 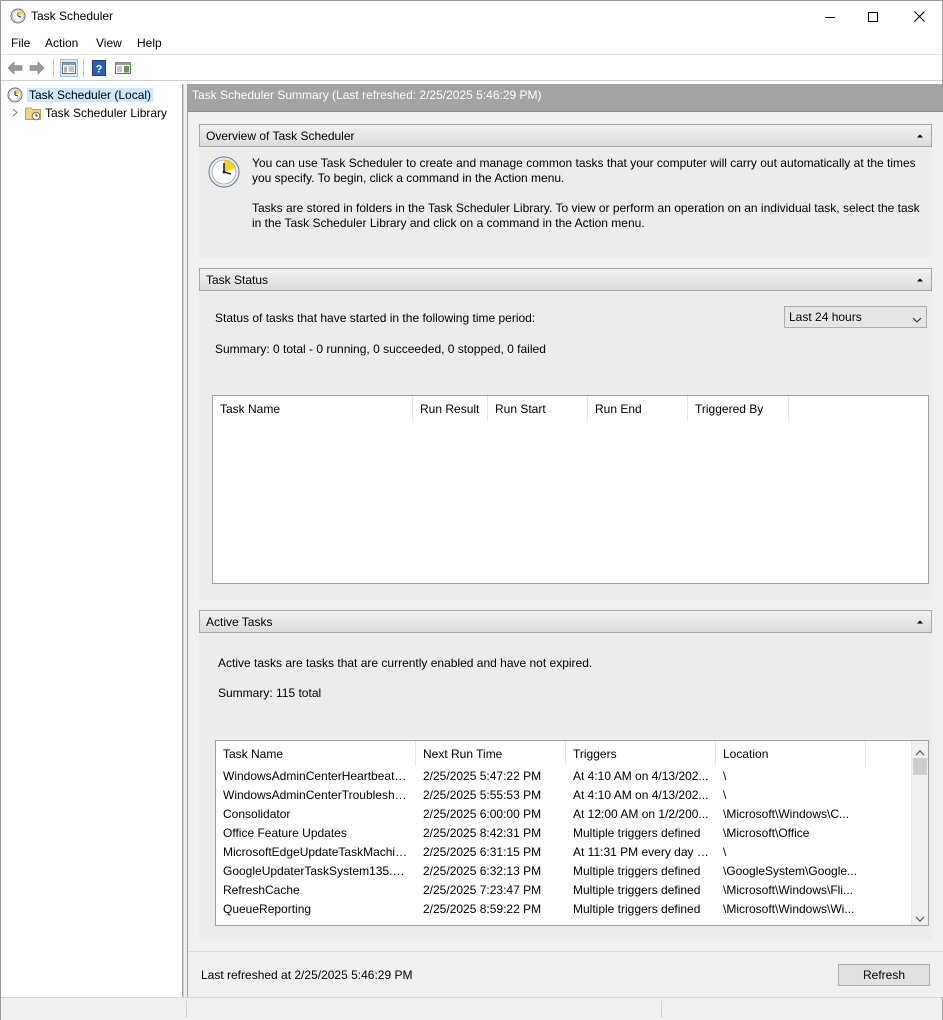 What do you see at coordinates (237, 280) in the screenshot?
I see `task-status-title: Task Status` at bounding box center [237, 280].